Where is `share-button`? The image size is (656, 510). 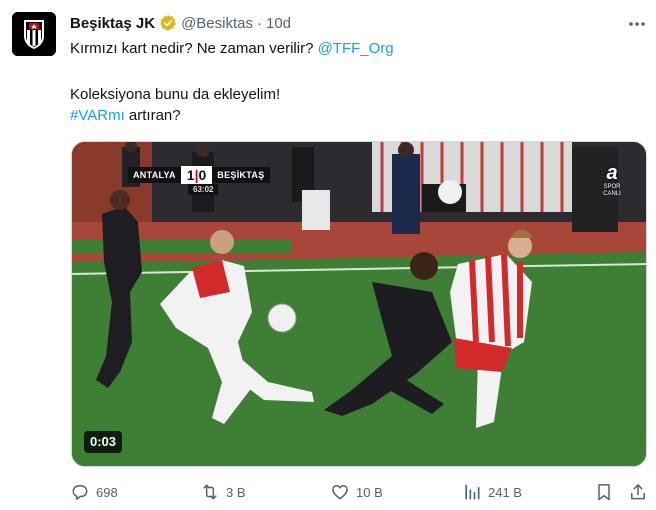
share-button is located at coordinates (638, 492).